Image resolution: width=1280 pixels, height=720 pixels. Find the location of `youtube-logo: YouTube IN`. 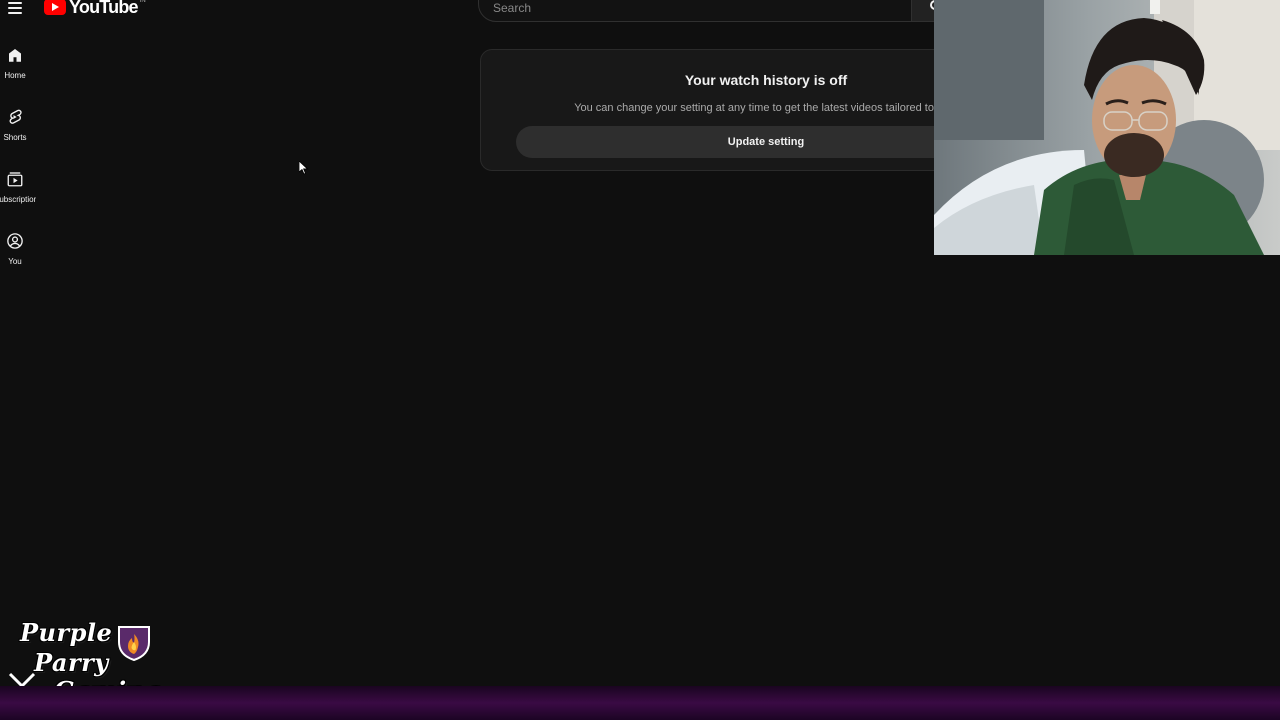

youtube-logo: YouTube IN is located at coordinates (95, 9).